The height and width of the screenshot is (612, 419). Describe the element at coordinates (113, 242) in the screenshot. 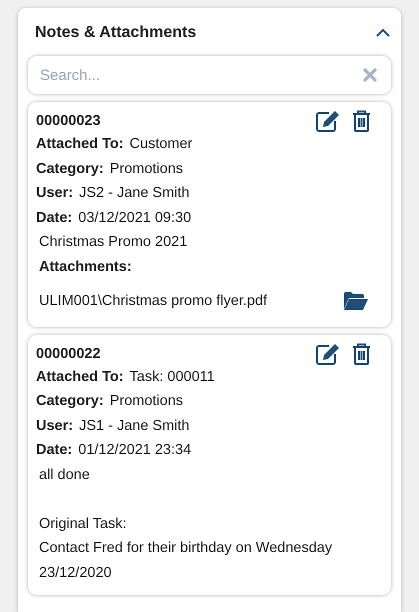

I see `note-text: Christmas Promo 2021` at that location.